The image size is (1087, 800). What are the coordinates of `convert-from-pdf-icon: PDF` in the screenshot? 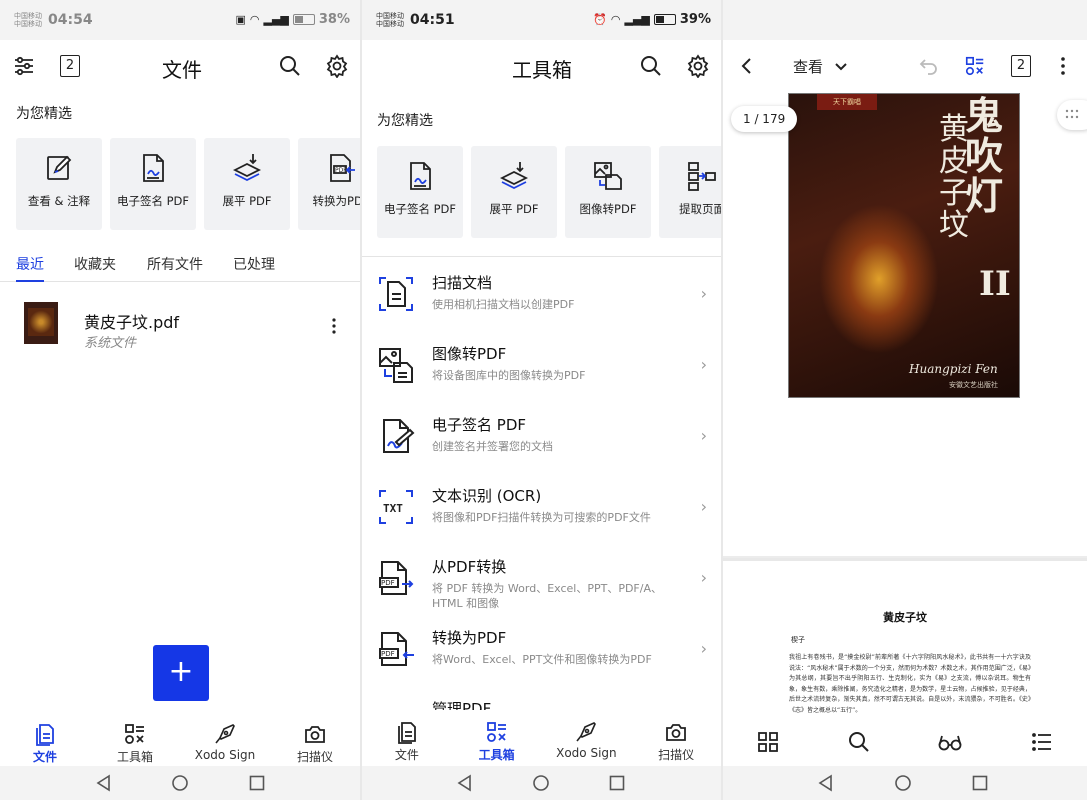 It's located at (396, 578).